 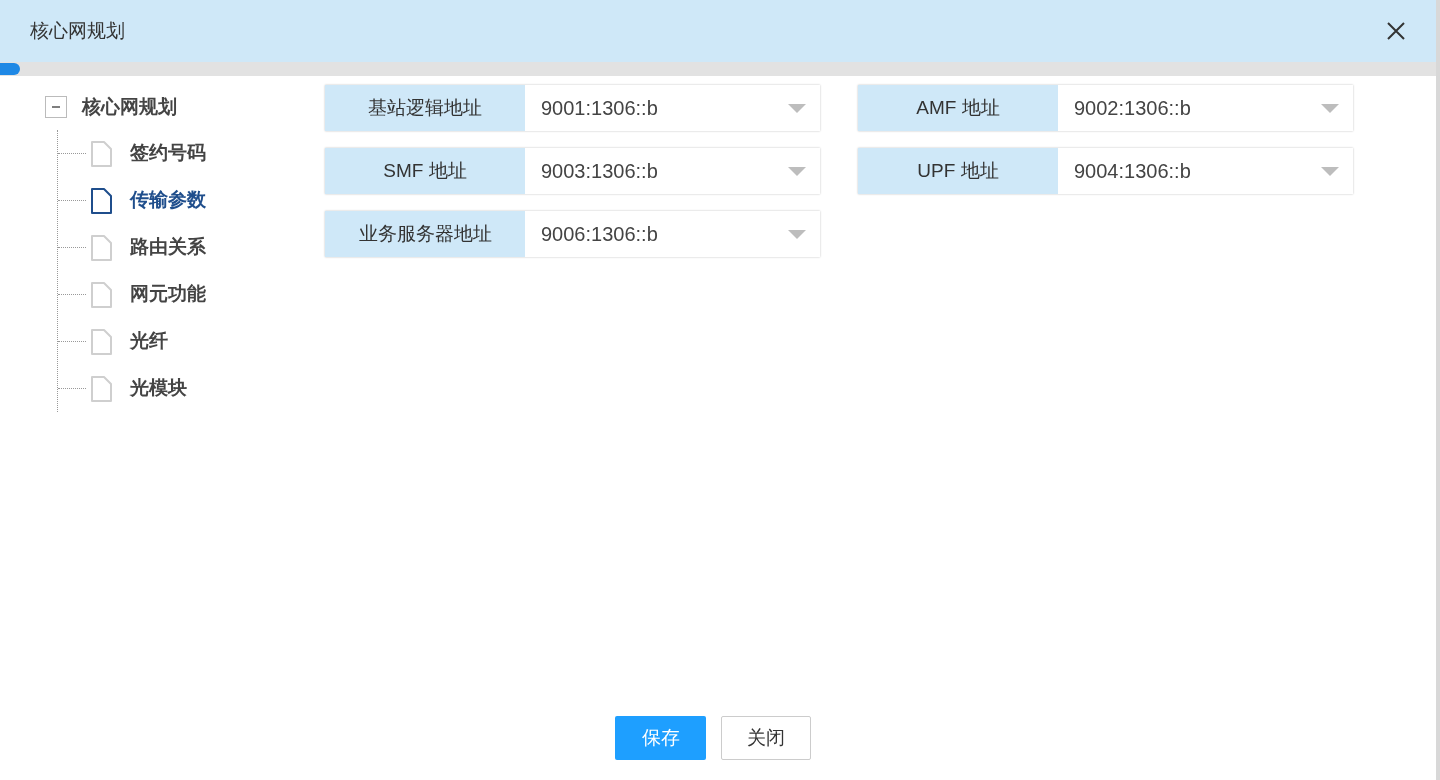 What do you see at coordinates (672, 171) in the screenshot?
I see `select-field: 9003:1306::b` at bounding box center [672, 171].